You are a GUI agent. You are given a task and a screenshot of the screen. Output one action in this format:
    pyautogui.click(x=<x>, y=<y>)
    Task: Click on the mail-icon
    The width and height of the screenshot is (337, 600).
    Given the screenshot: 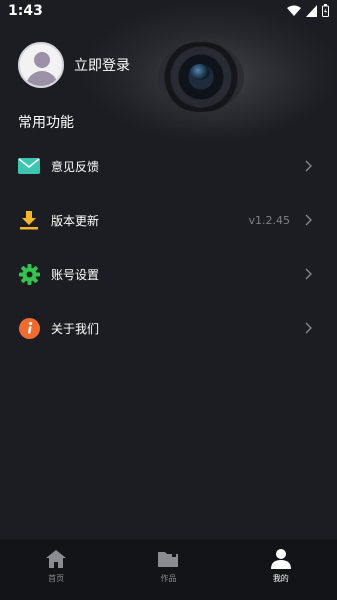 What is the action you would take?
    pyautogui.click(x=29, y=166)
    